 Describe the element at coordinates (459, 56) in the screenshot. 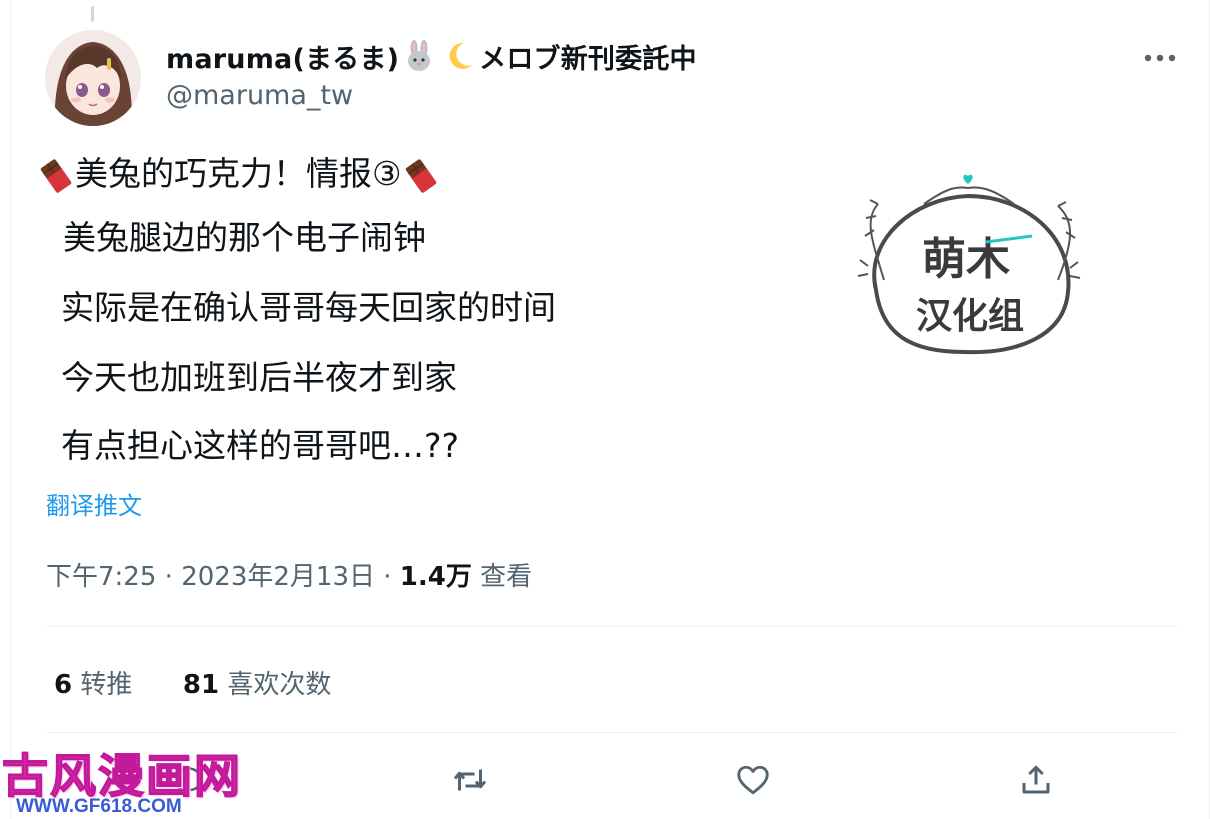

I see `crescent-moon-emoji-icon` at that location.